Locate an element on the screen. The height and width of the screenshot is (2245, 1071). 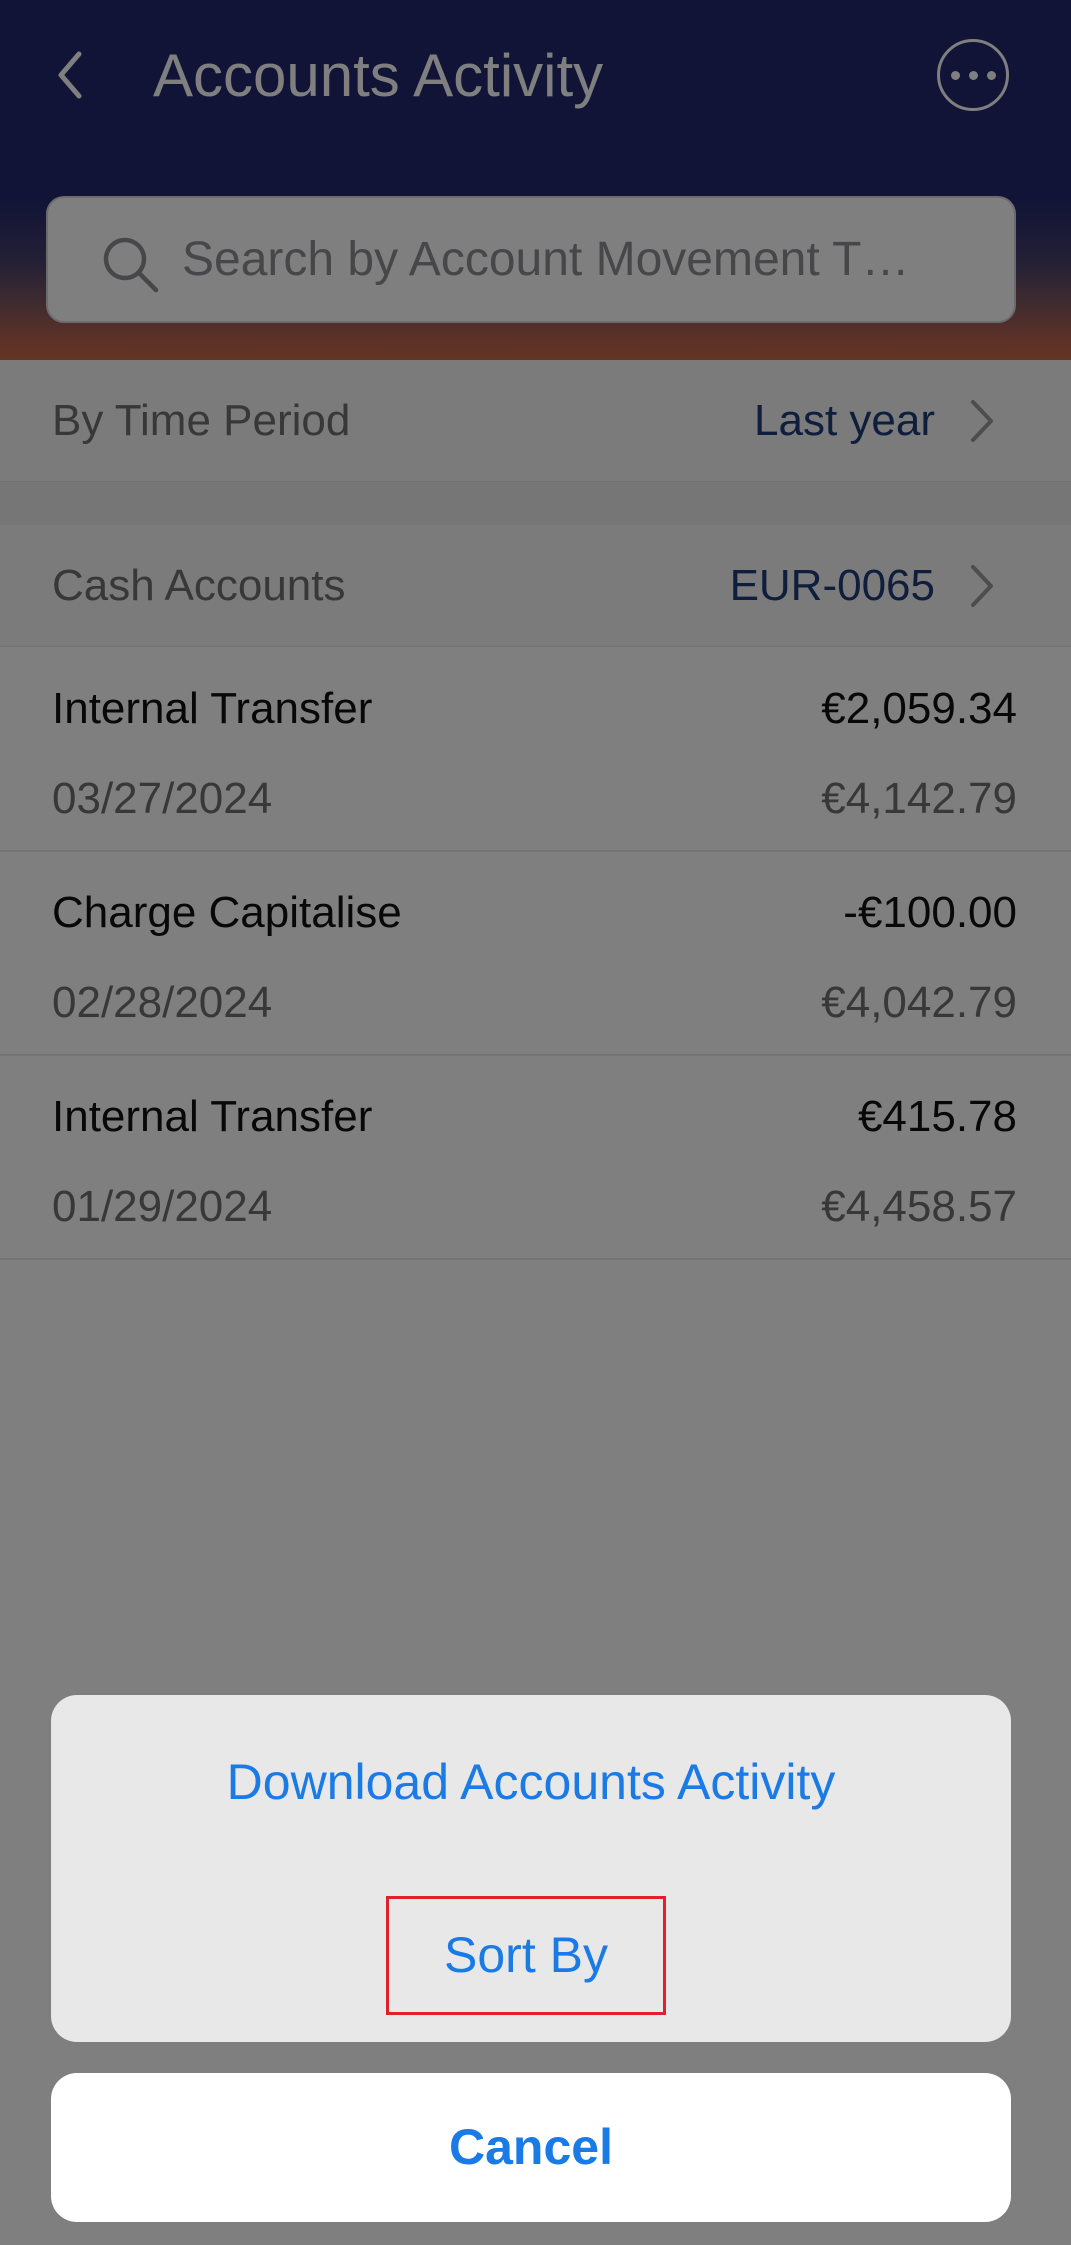
sort-by-button: Sort By is located at coordinates (526, 1955).